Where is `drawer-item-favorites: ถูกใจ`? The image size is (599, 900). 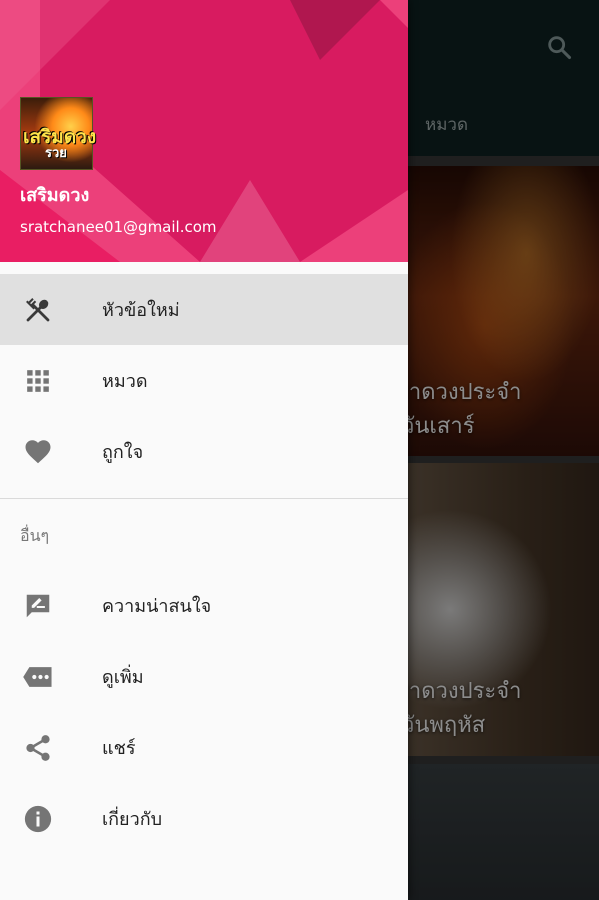
drawer-item-favorites: ถูกใจ is located at coordinates (204, 451).